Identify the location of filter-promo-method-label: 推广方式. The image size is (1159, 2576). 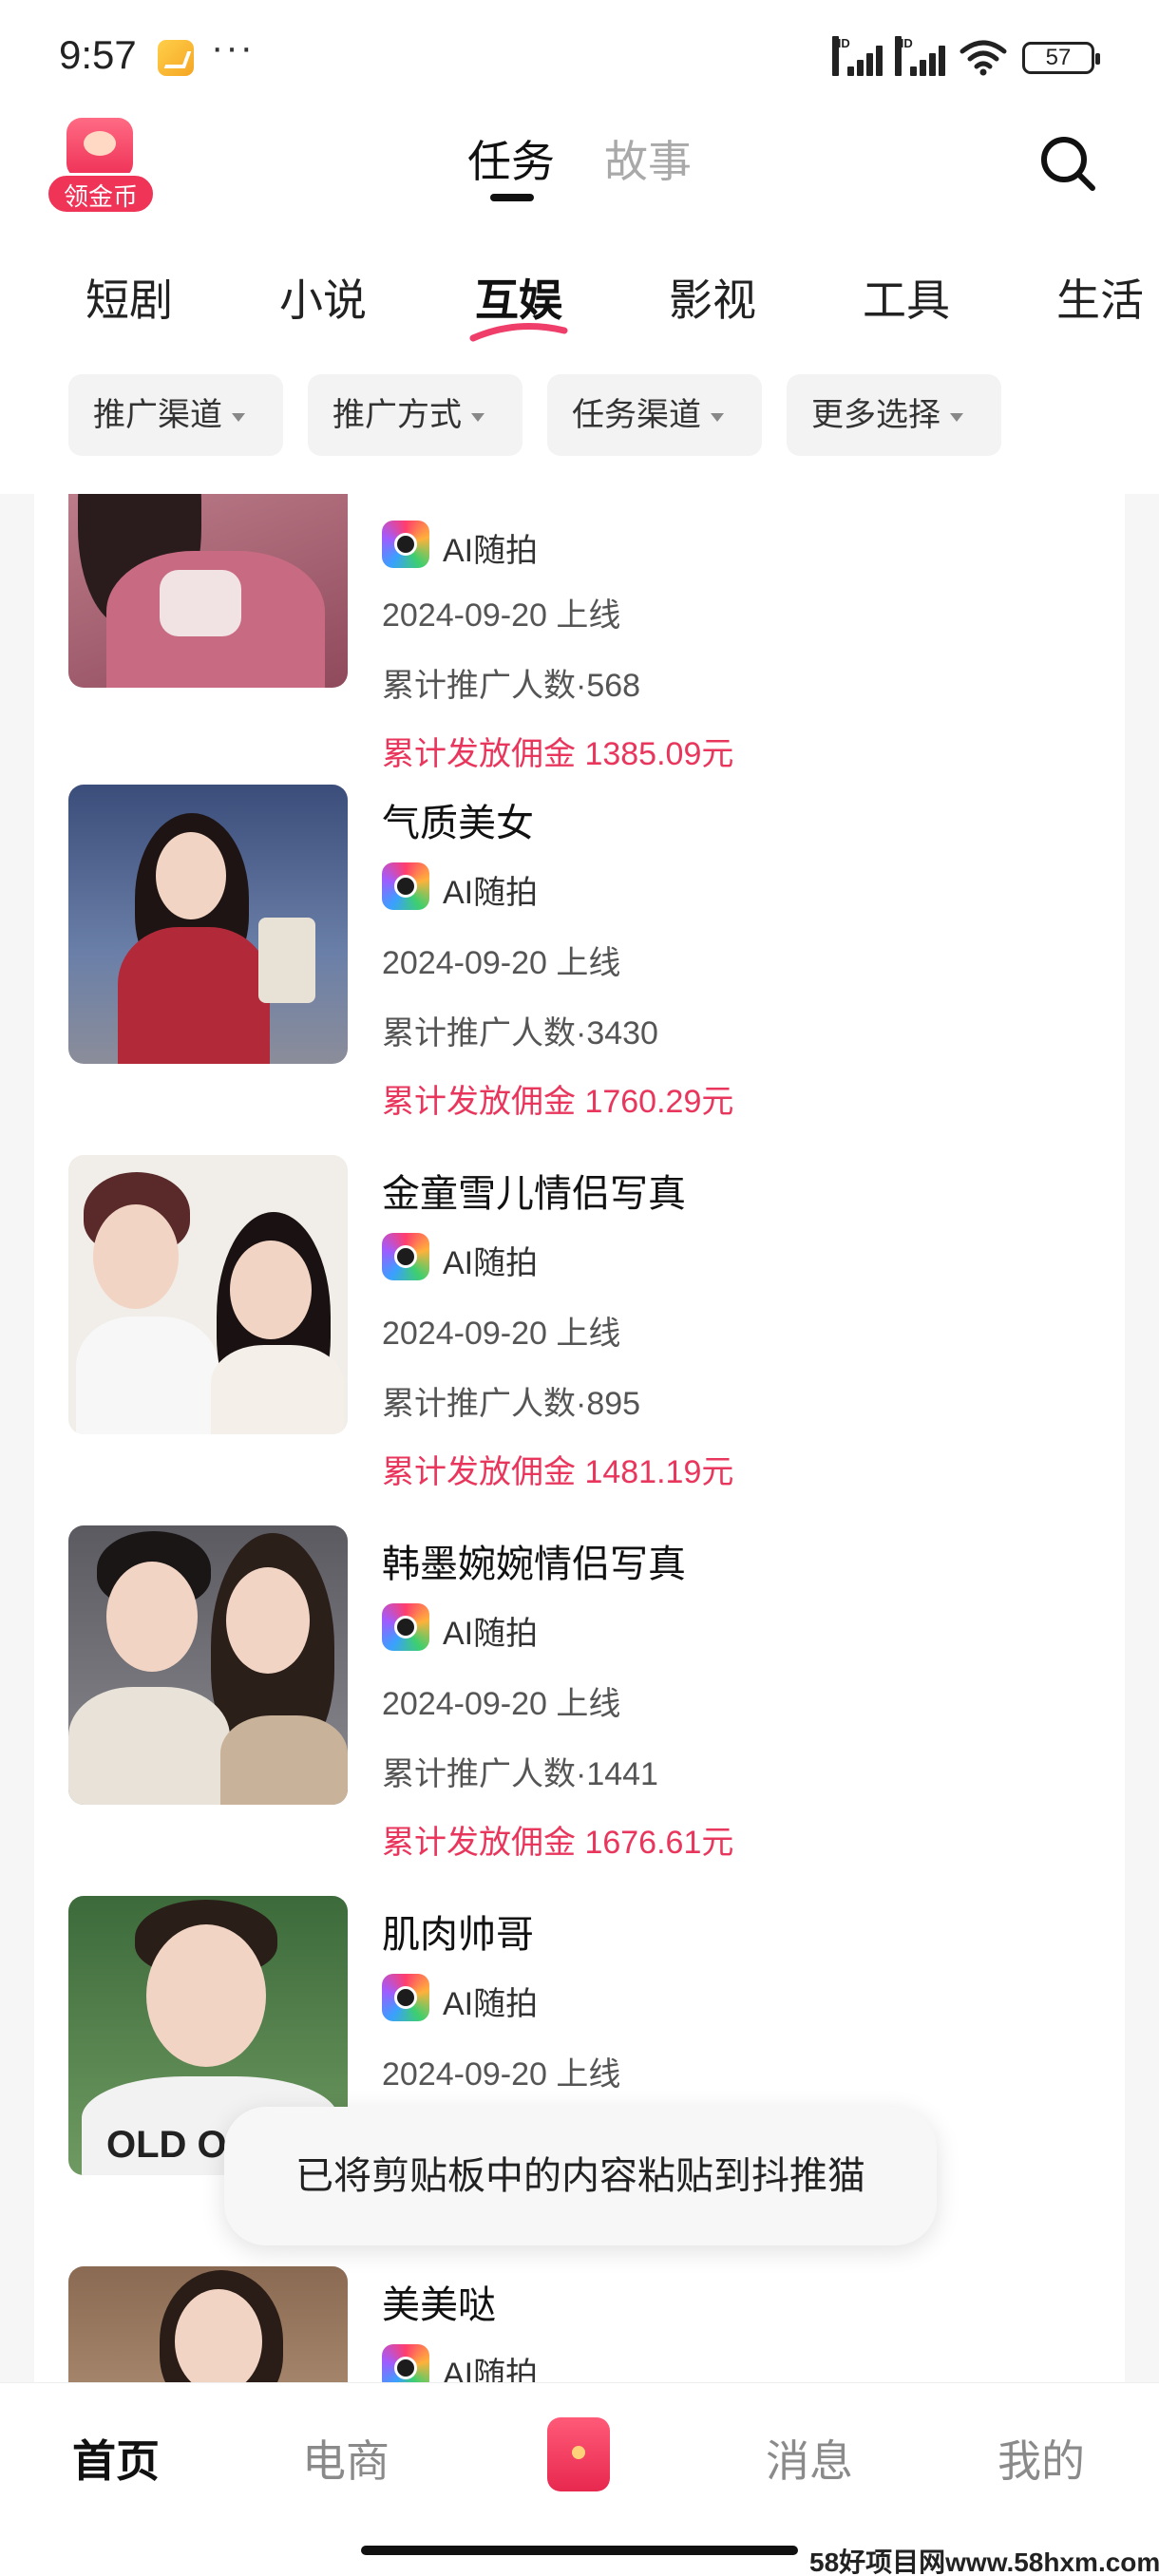
(397, 415).